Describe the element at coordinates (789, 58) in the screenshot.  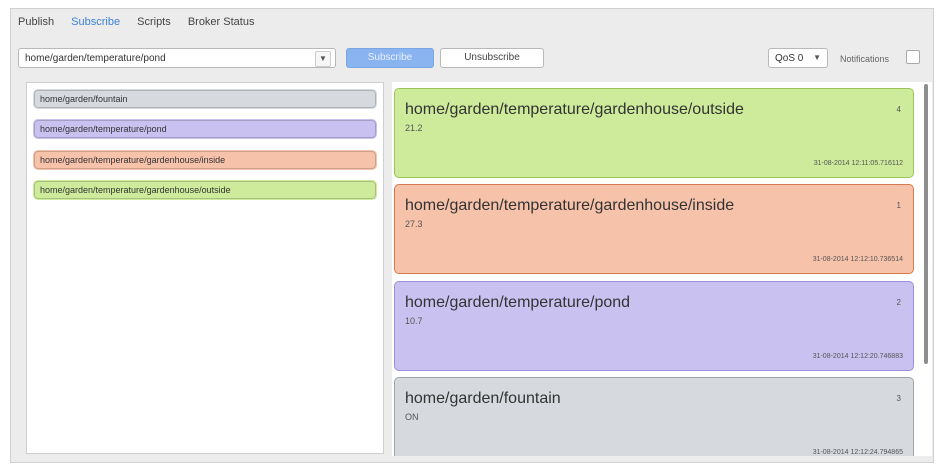
I see `qos-value: QoS 0` at that location.